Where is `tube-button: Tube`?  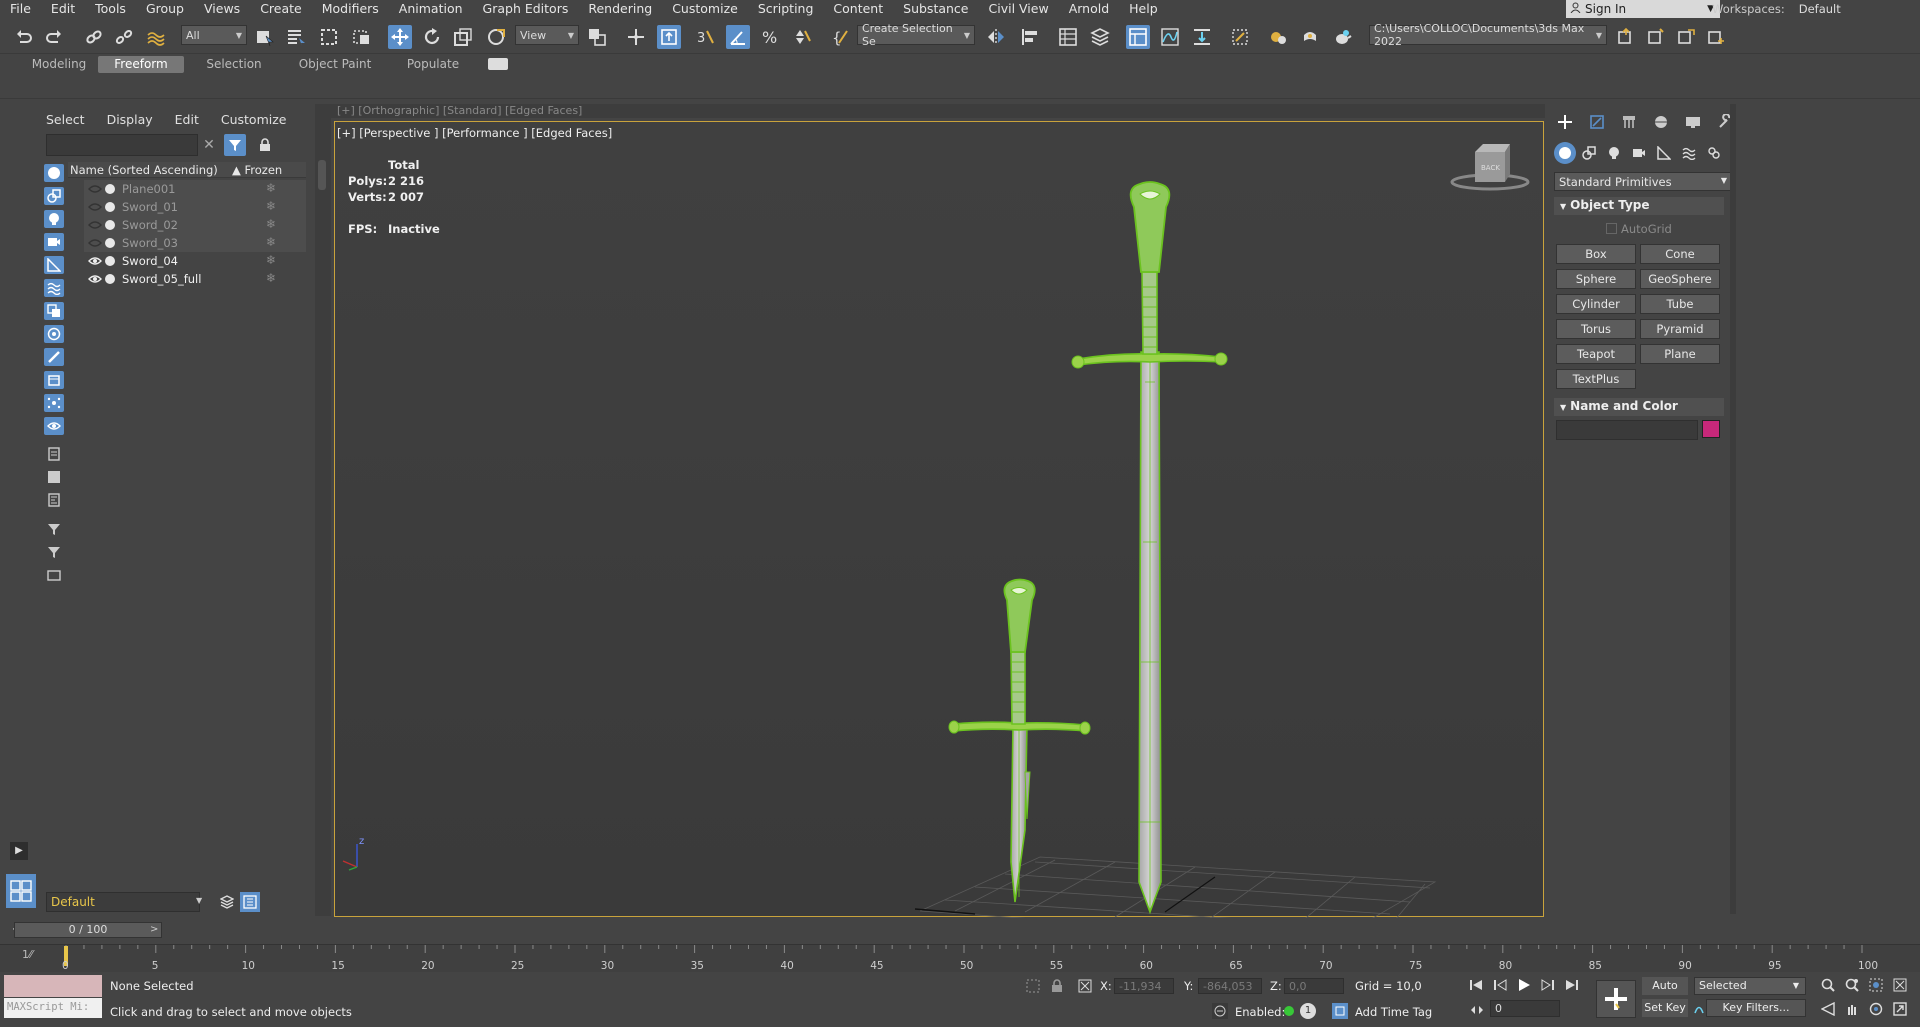
tube-button: Tube is located at coordinates (1680, 304).